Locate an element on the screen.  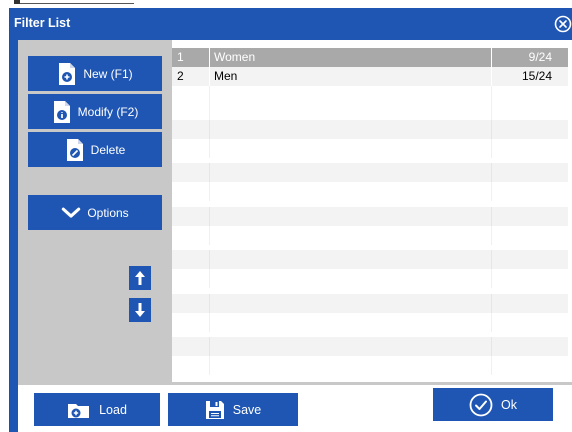
delete-button-label: Delete is located at coordinates (108, 149).